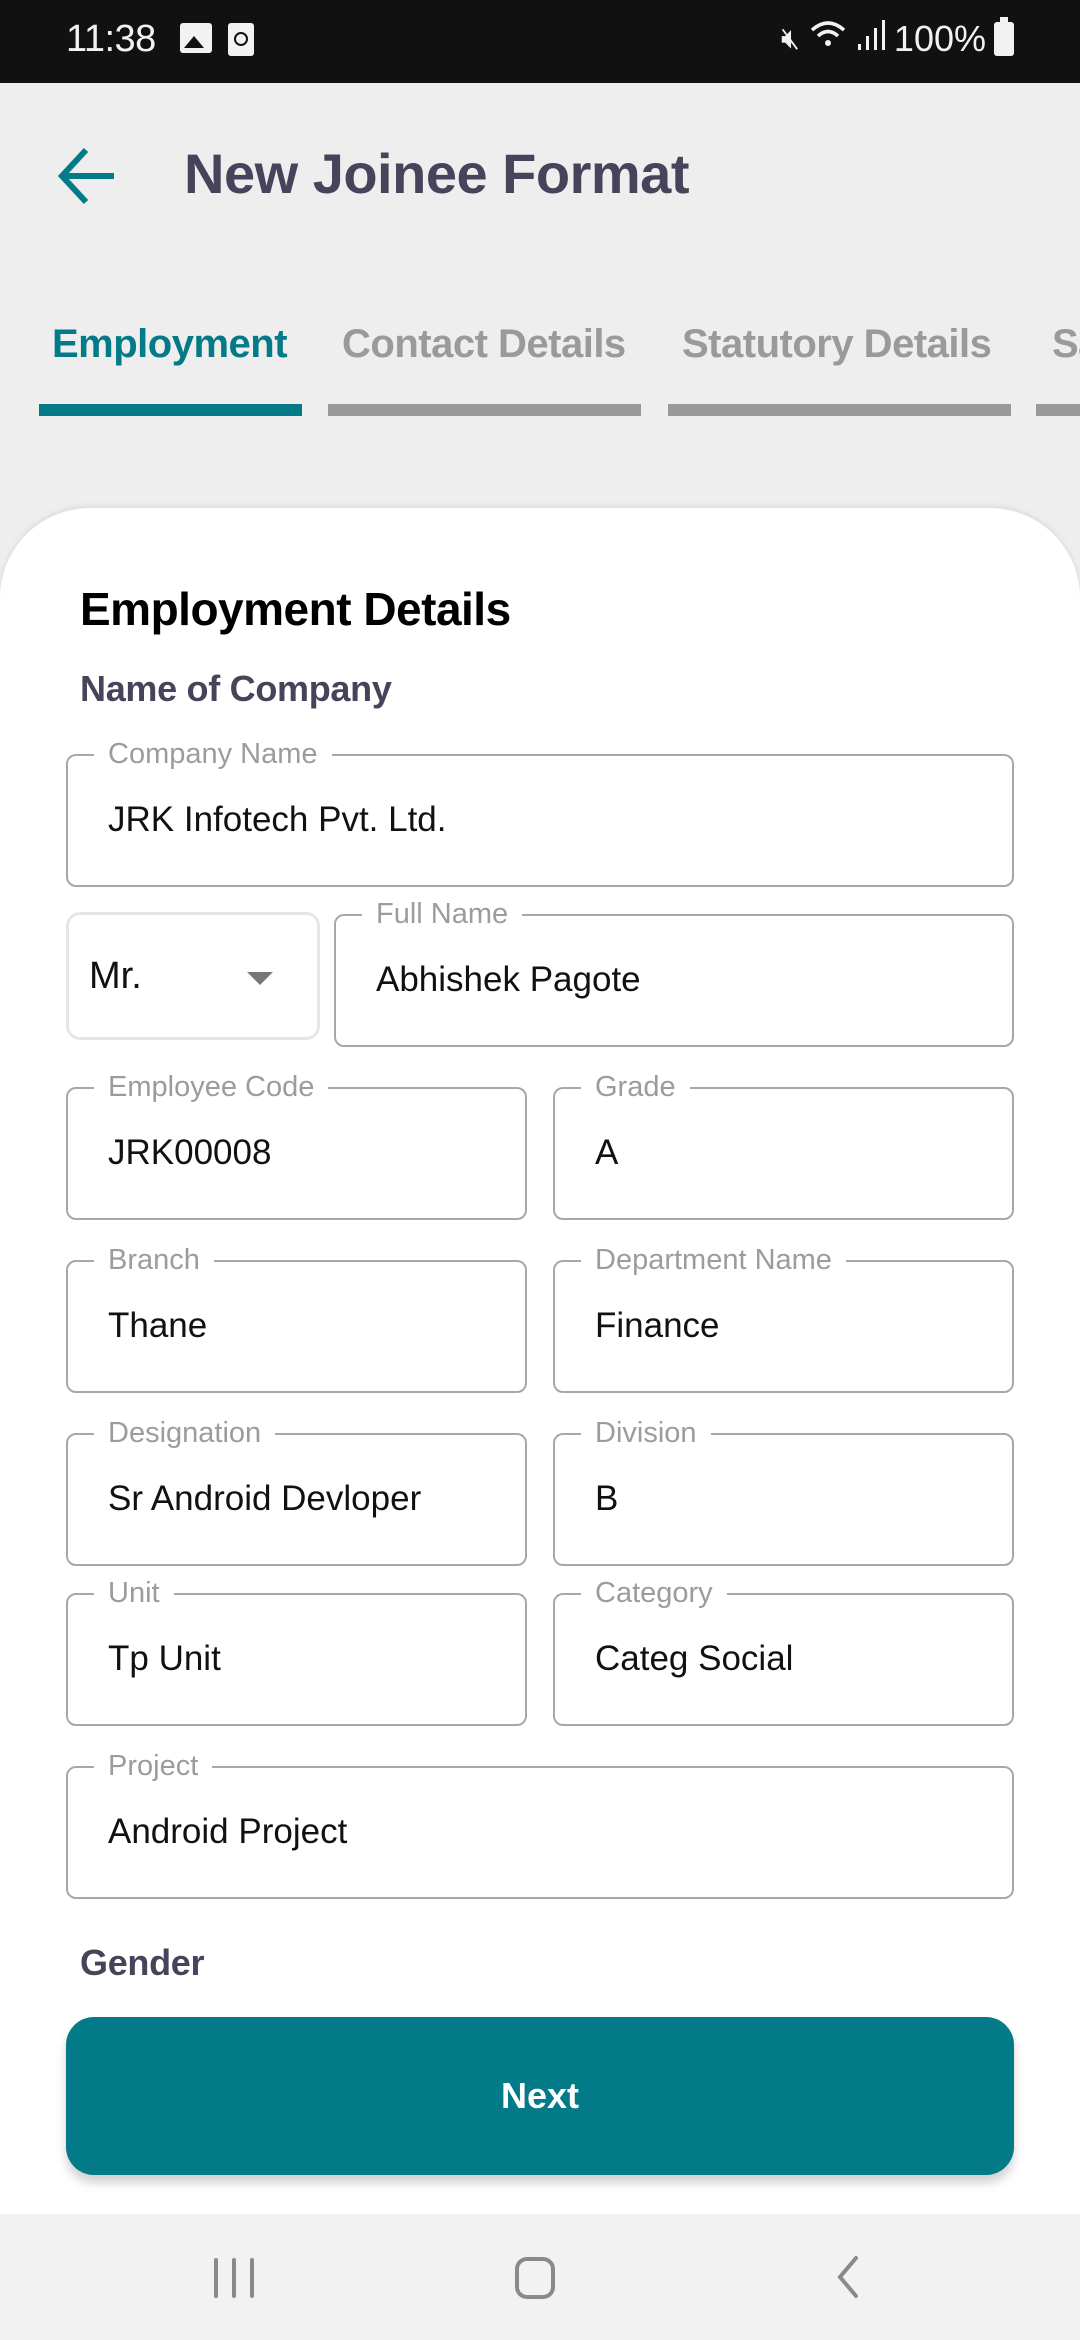 This screenshot has height=2340, width=1080. What do you see at coordinates (508, 979) in the screenshot?
I see `field-value: Abhishek Pagote` at bounding box center [508, 979].